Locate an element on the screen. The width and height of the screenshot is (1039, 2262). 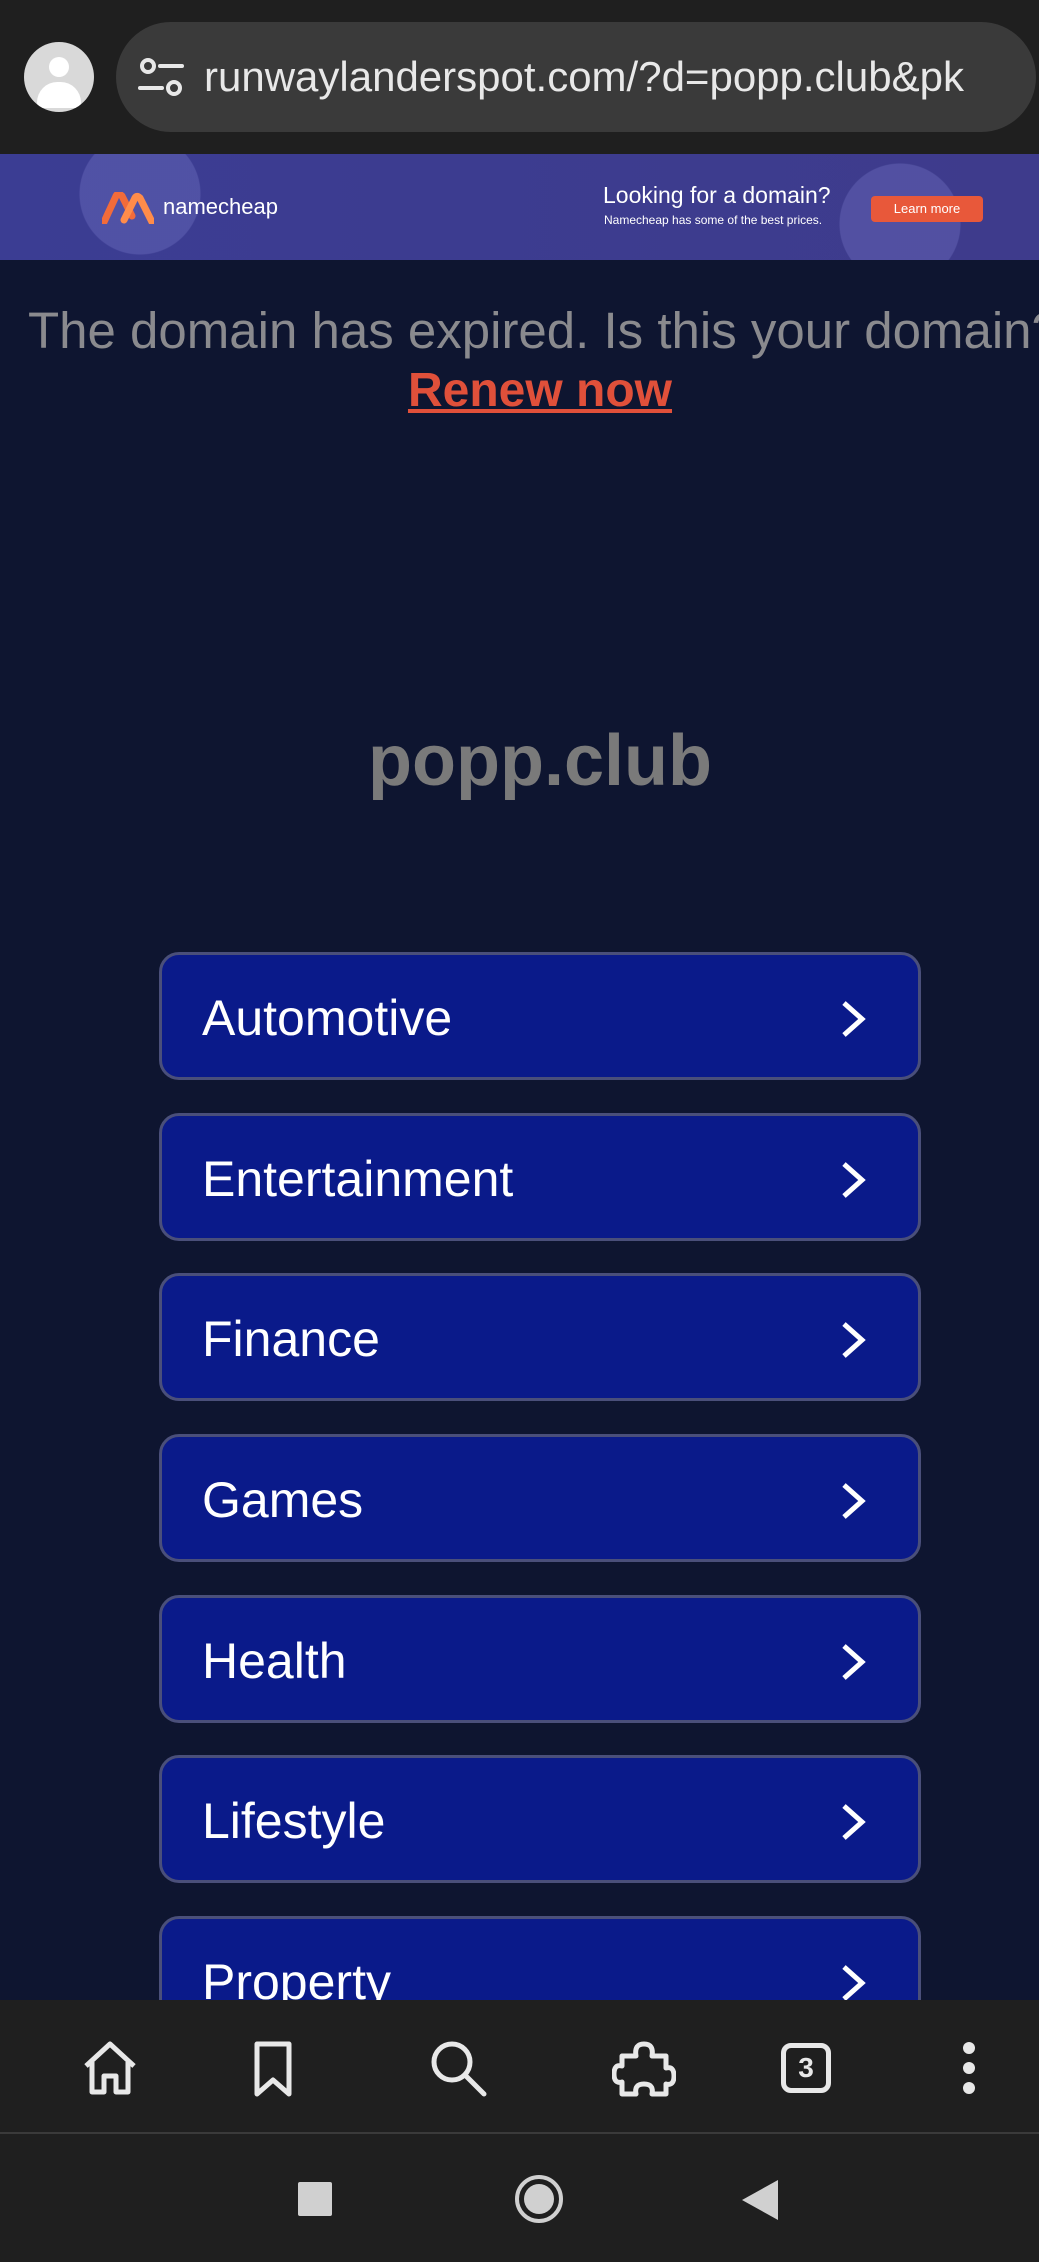
site-title: popp.club is located at coordinates (540, 761).